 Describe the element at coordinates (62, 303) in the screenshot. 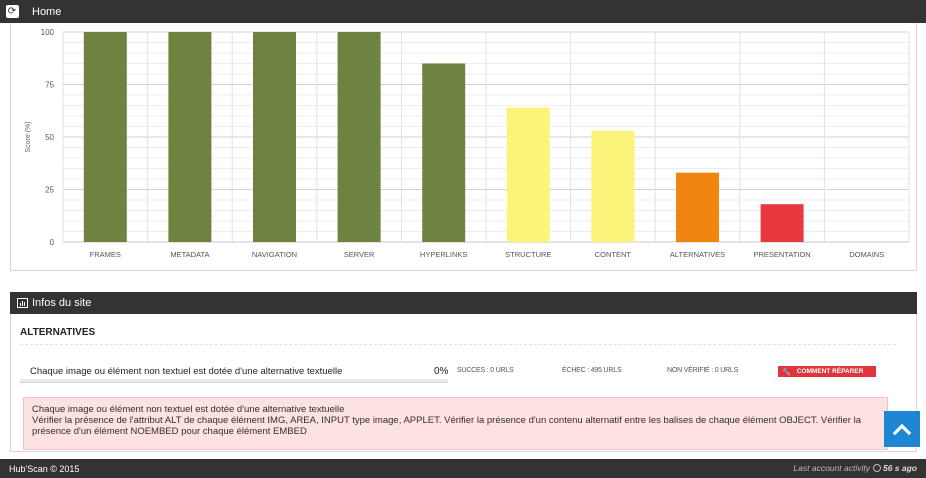

I see `infos-header-title: Infos du site` at that location.